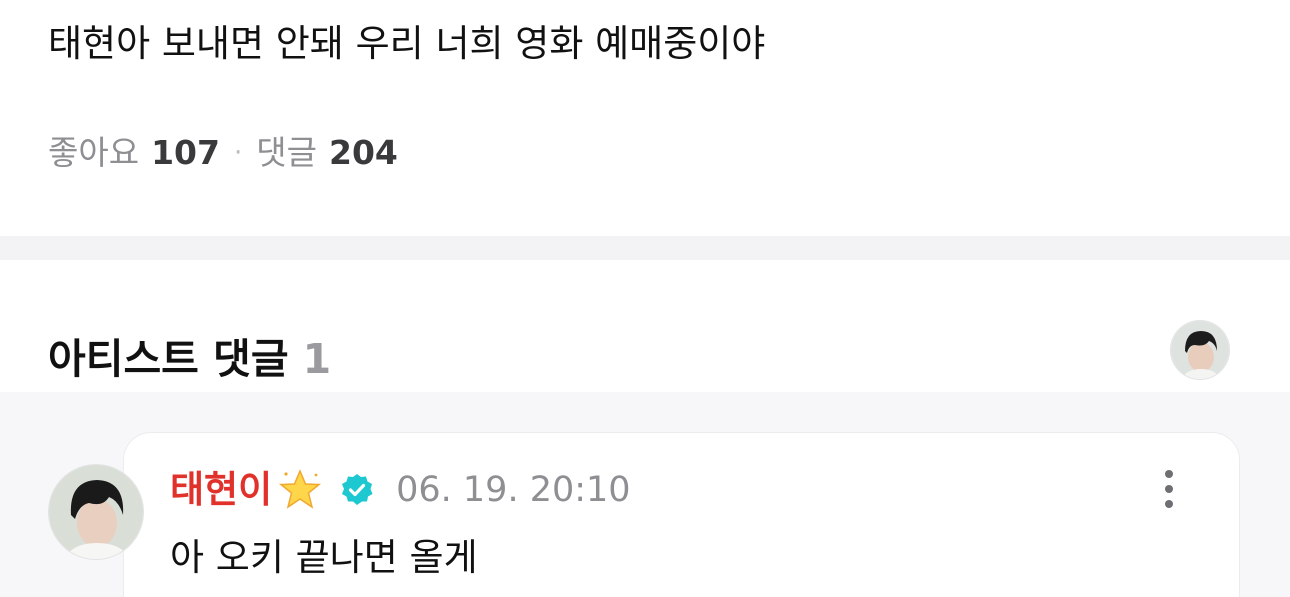  What do you see at coordinates (1200, 350) in the screenshot?
I see `artist-profile-avatar` at bounding box center [1200, 350].